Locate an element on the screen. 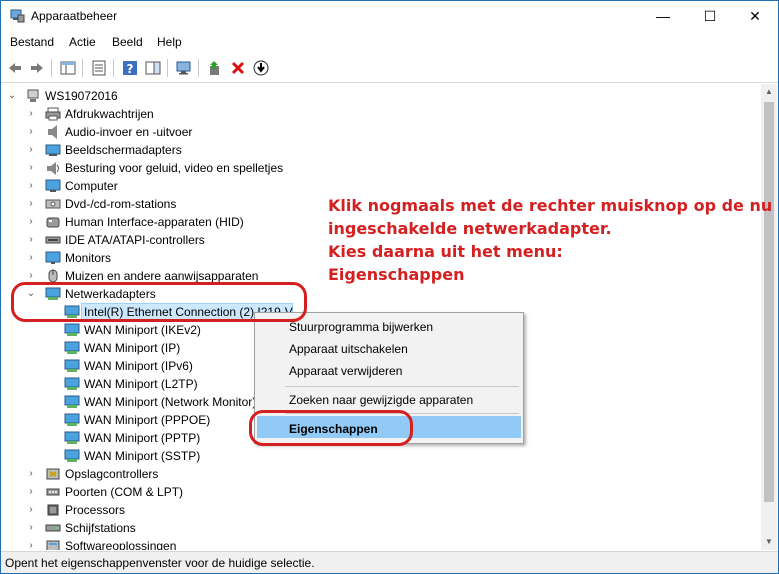 Image resolution: width=779 pixels, height=574 pixels. tree-root-label: WS19072016 is located at coordinates (81, 96).